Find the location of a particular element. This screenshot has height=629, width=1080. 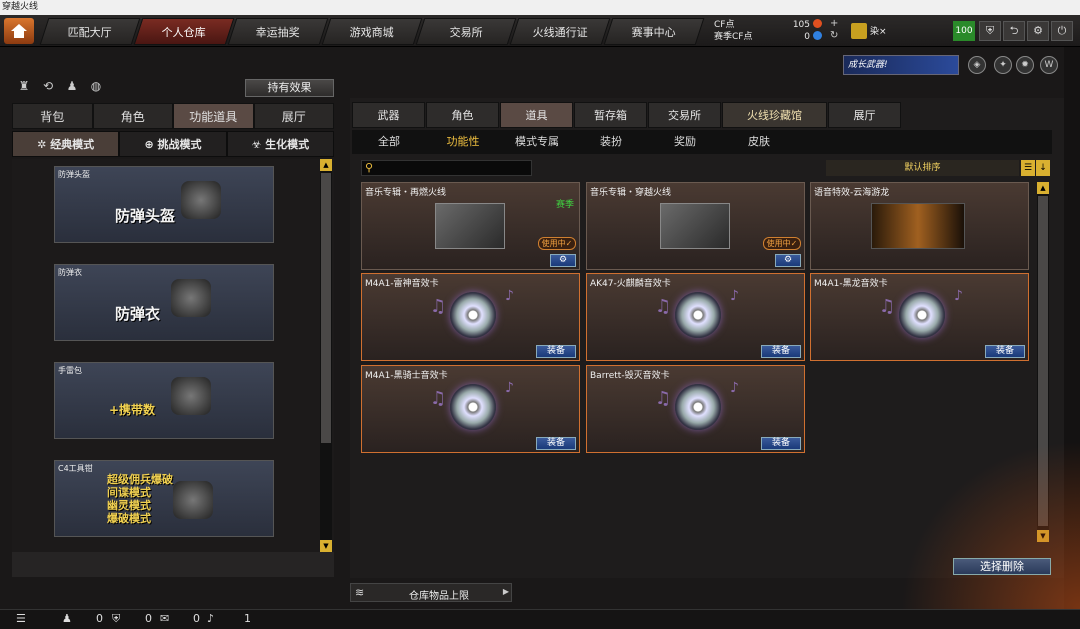

subtab-all: 全部 is located at coordinates (389, 142).